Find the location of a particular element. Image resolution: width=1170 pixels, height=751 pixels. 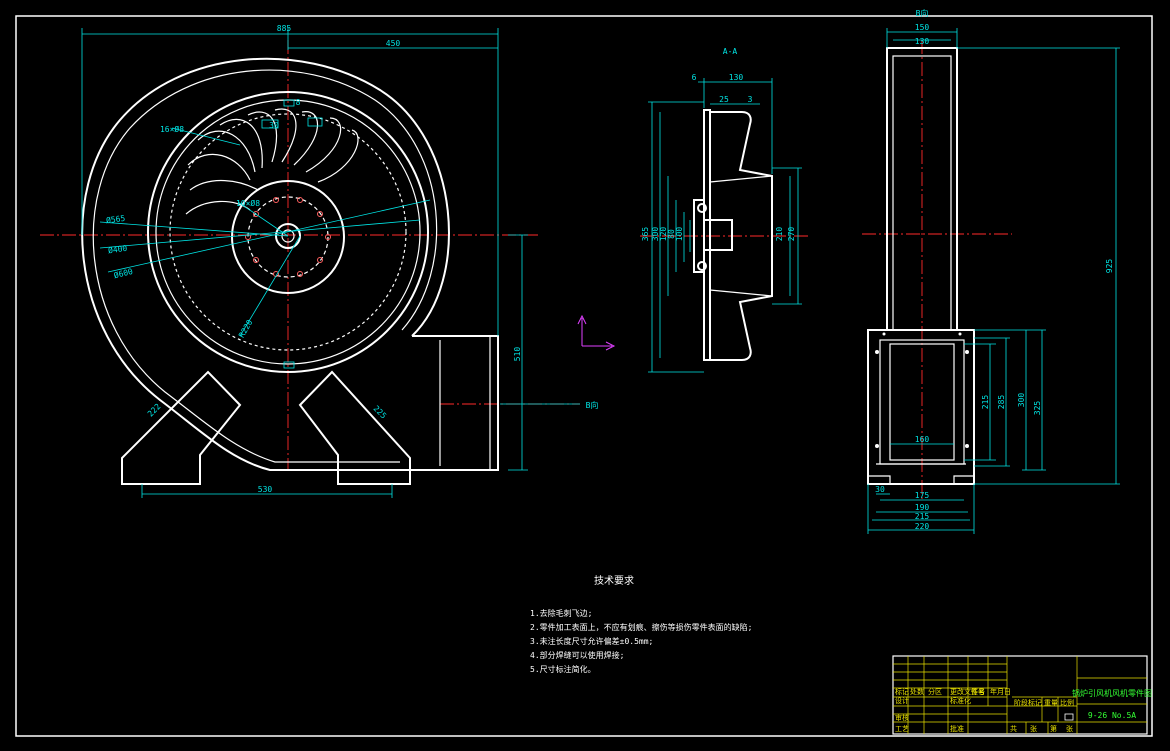

tech-req-item-4: 4.部分焊缝可以使用焊接; is located at coordinates (577, 655).